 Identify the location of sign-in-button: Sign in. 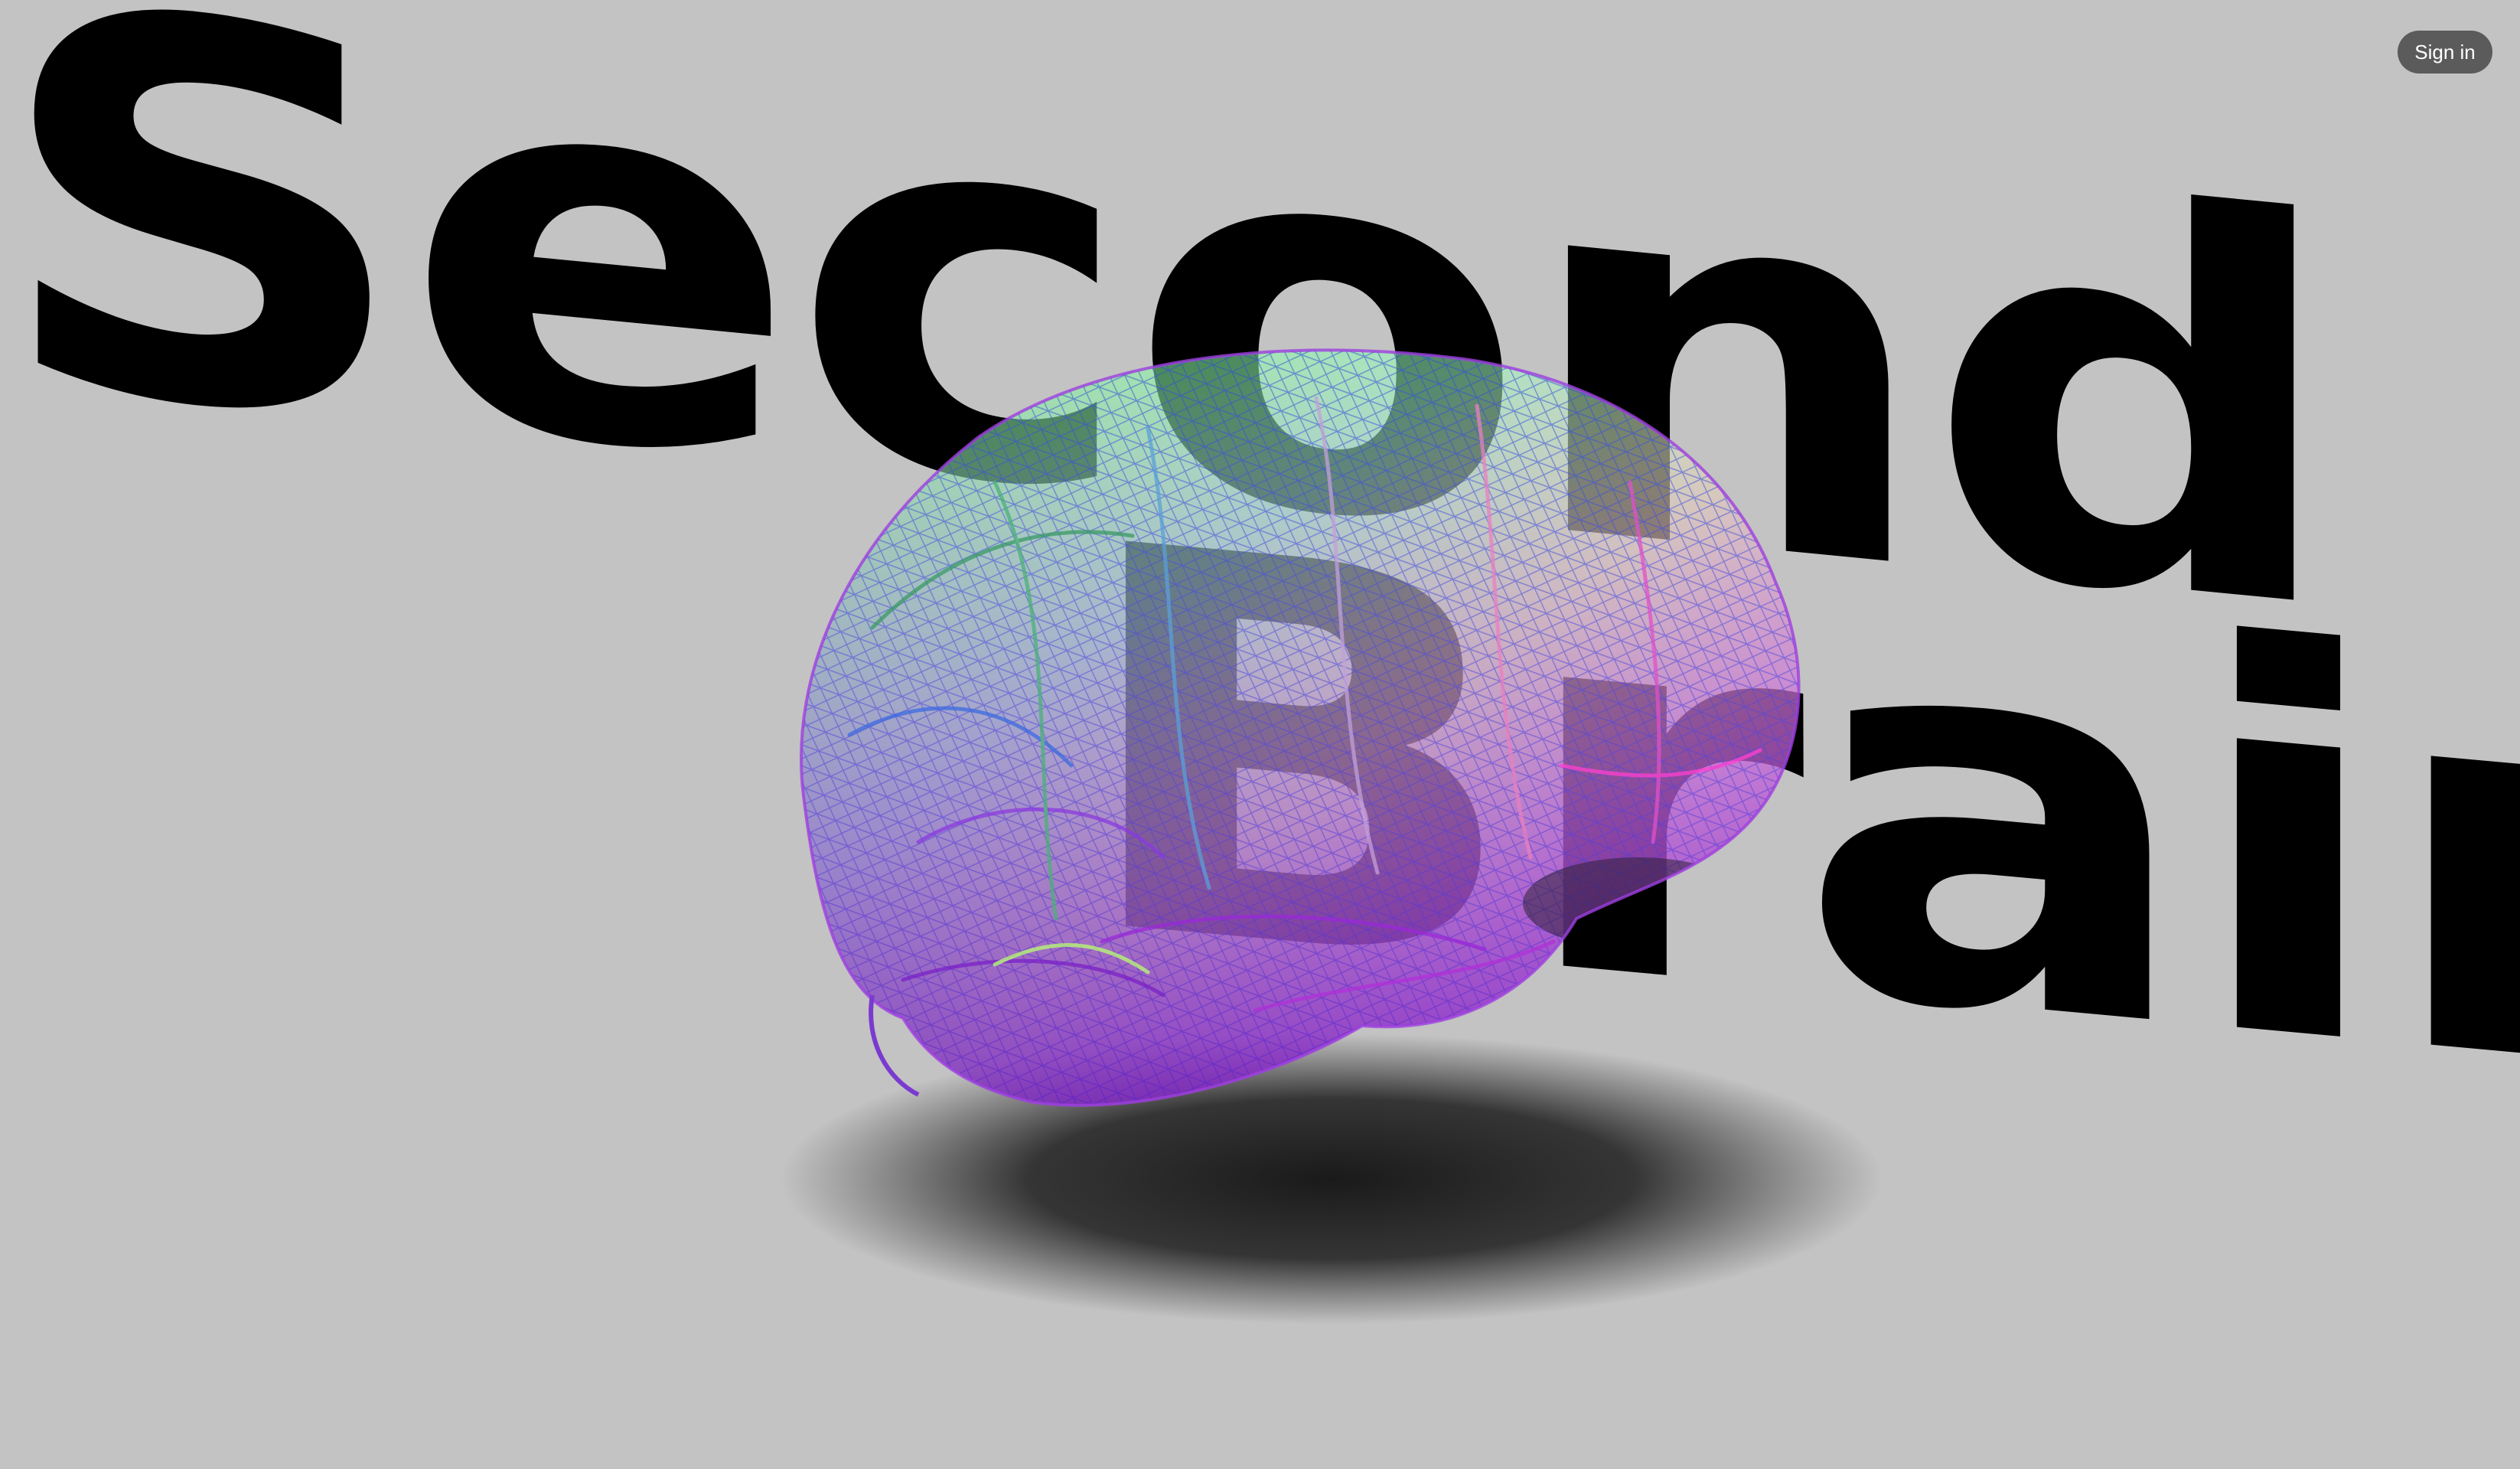
(2445, 52).